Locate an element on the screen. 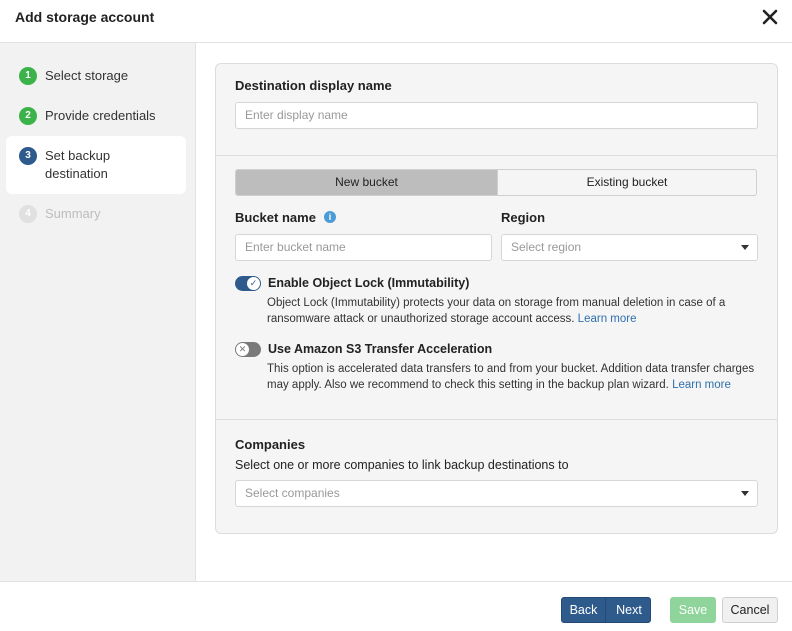 The width and height of the screenshot is (792, 631). step-label: Provide credentials is located at coordinates (100, 115).